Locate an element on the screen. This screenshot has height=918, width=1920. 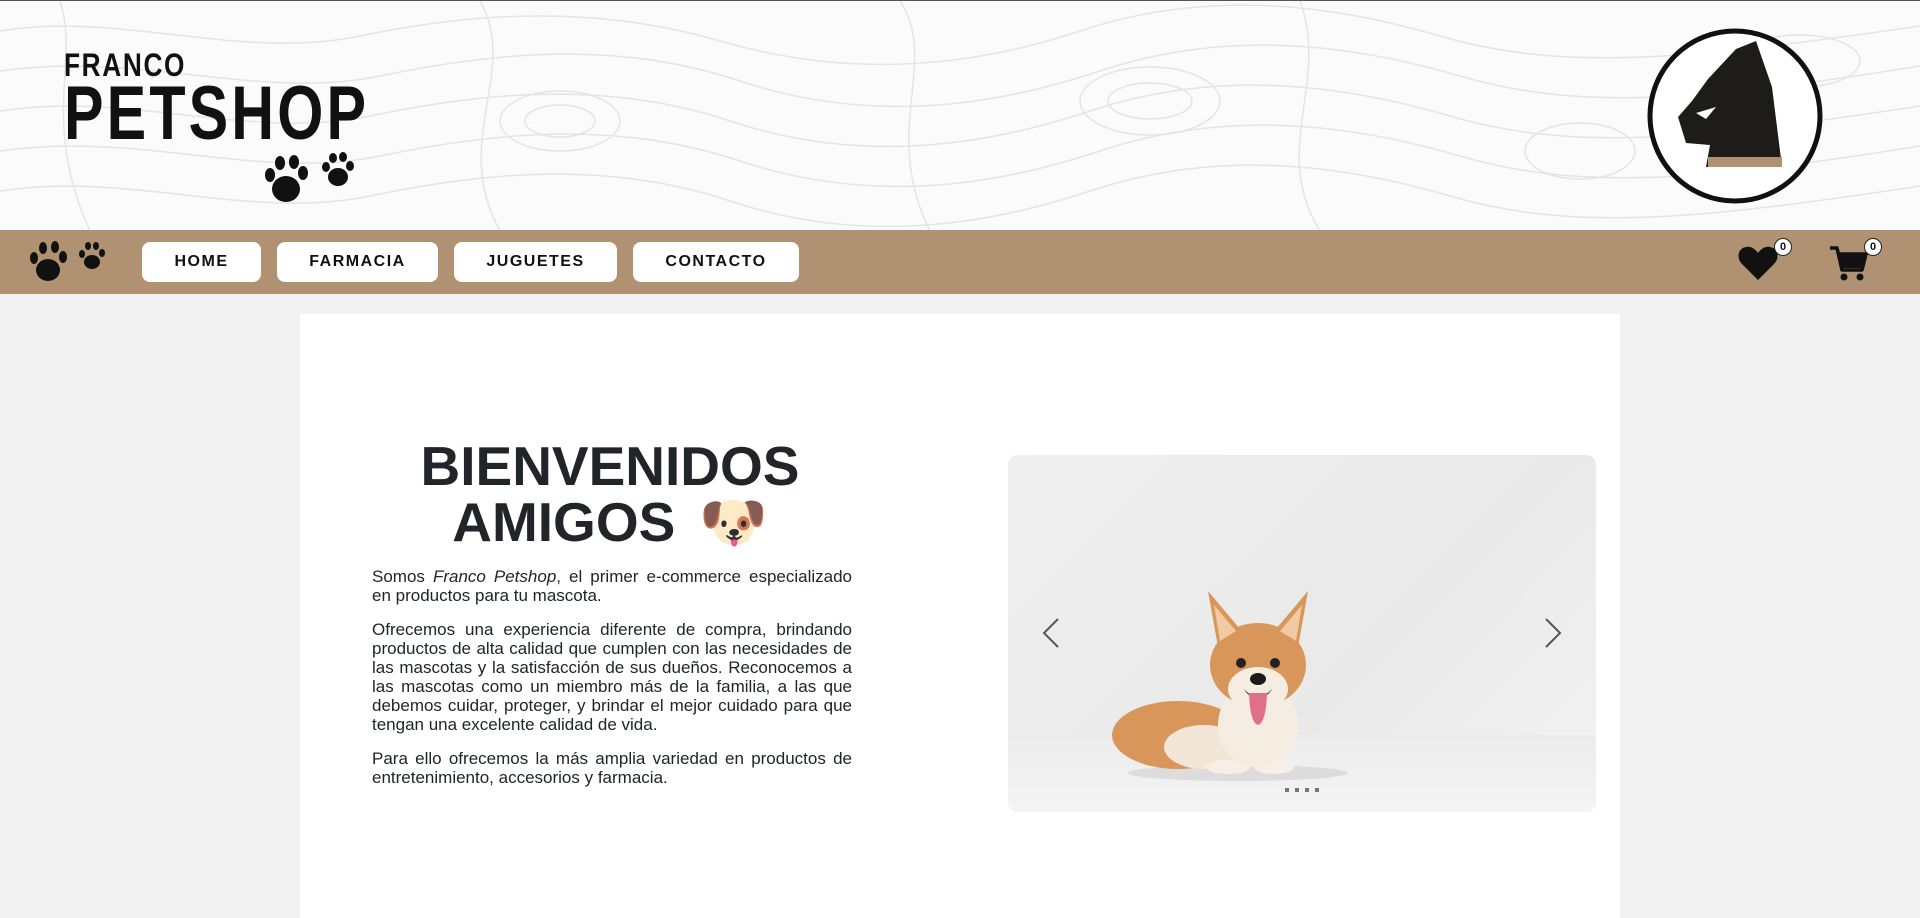
dog-face-emoji: 🐶 is located at coordinates (733, 522).